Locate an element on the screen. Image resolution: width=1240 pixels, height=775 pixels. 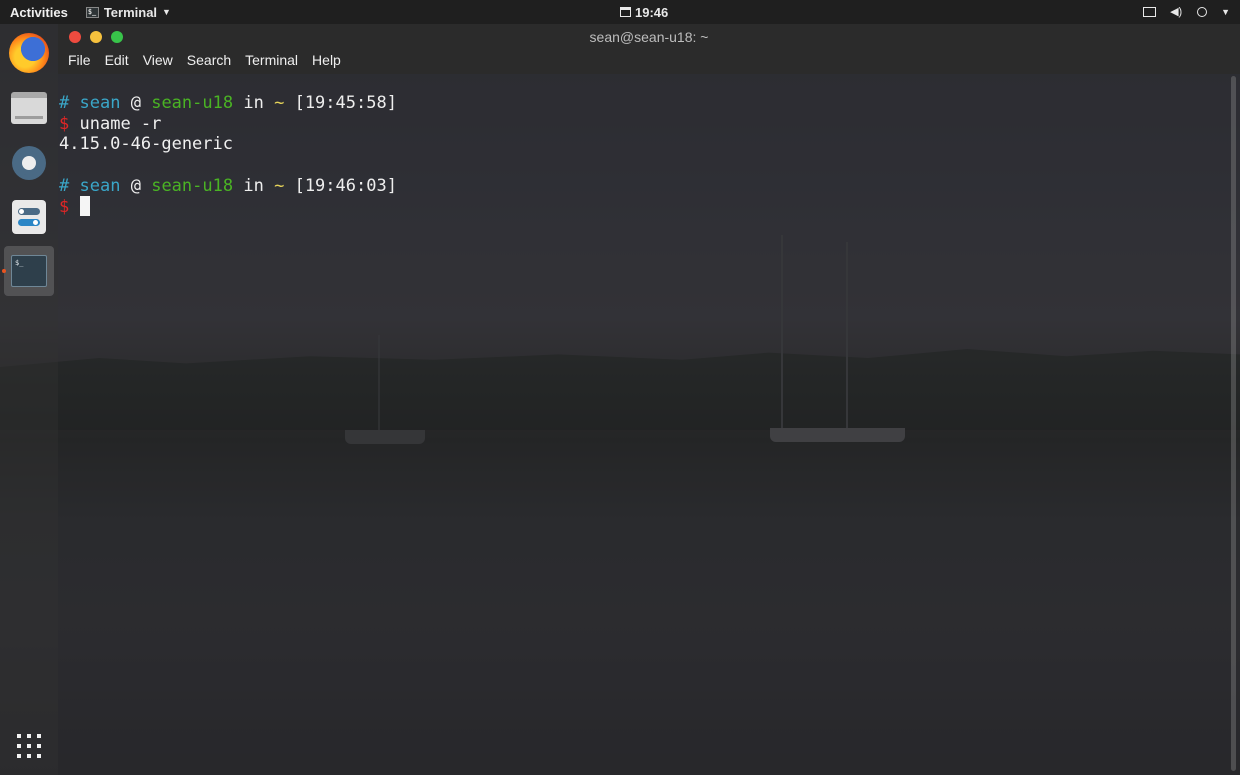
dock-item-settings is located at coordinates (29, 163).